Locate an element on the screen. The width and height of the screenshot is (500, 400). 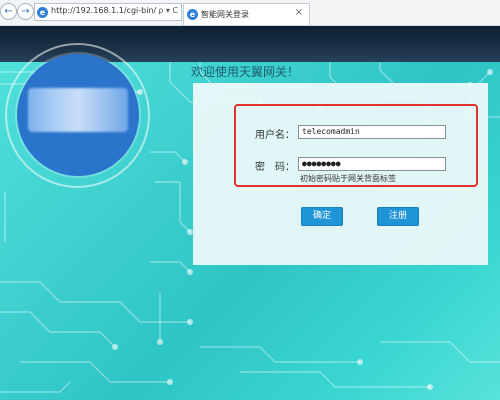
password-input: ●●●●●●●● is located at coordinates (372, 164).